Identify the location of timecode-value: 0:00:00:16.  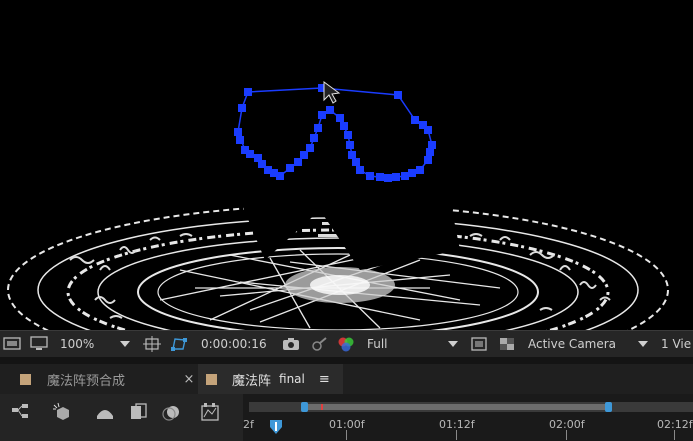
(234, 344).